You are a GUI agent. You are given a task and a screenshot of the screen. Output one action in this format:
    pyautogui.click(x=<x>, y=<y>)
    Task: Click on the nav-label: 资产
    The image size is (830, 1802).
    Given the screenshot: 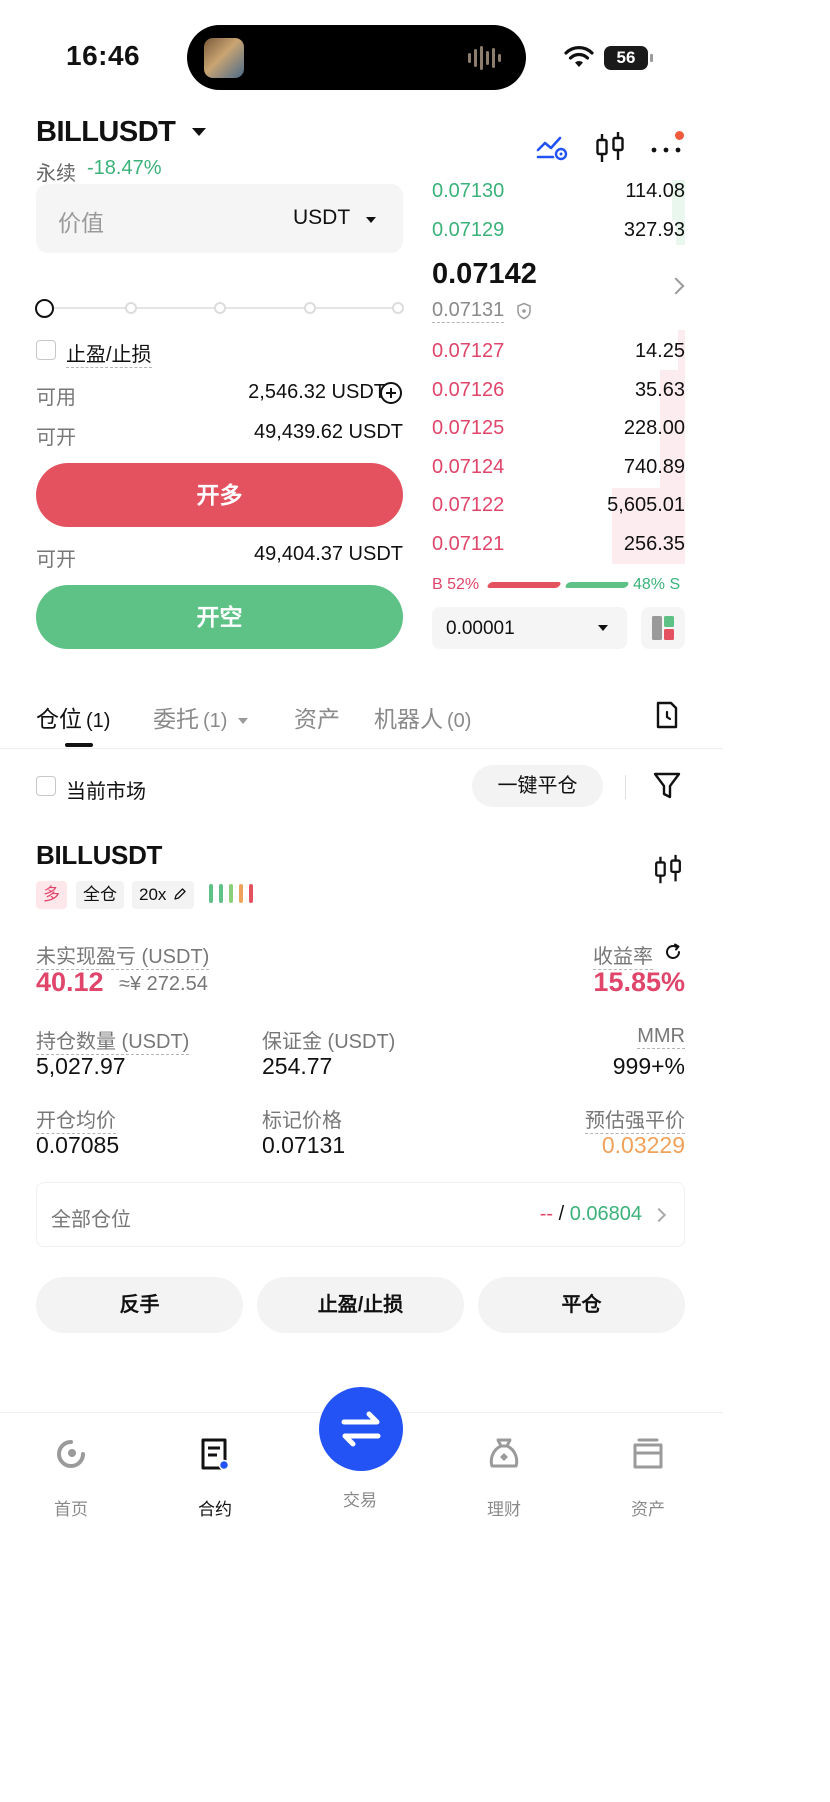 What is the action you would take?
    pyautogui.click(x=648, y=1509)
    